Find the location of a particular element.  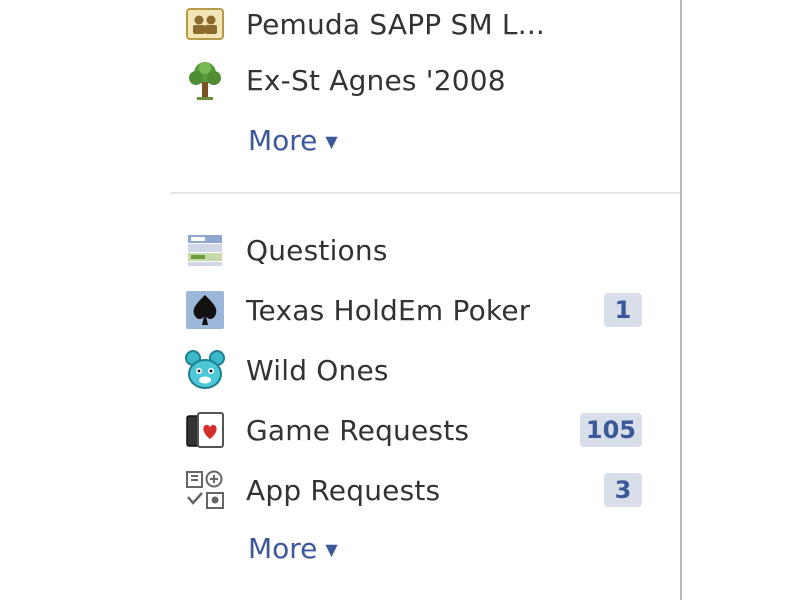

sidebar-item-game-requests: Game Requests 105 is located at coordinates (422, 430).